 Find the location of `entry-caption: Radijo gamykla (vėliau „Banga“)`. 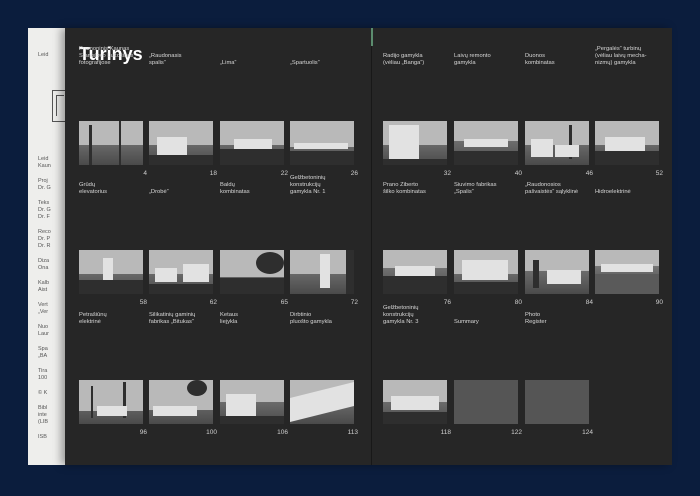

entry-caption: Radijo gamykla (vėliau „Banga“) is located at coordinates (404, 59).